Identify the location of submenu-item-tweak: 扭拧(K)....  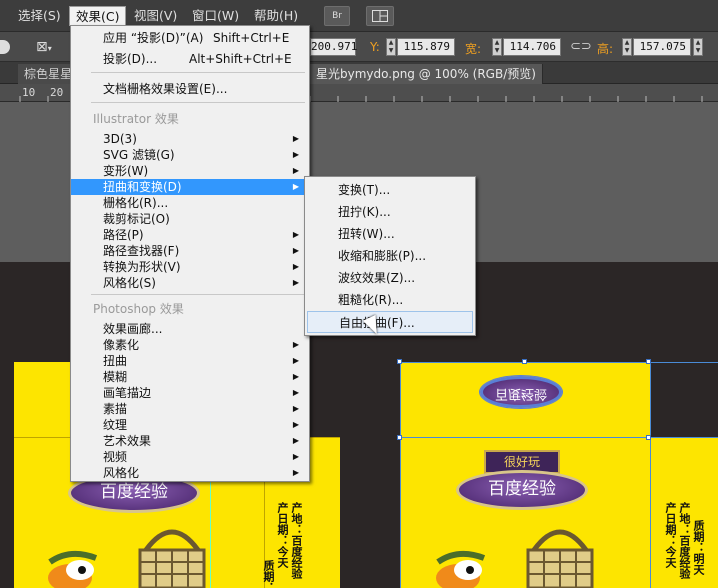
(390, 212).